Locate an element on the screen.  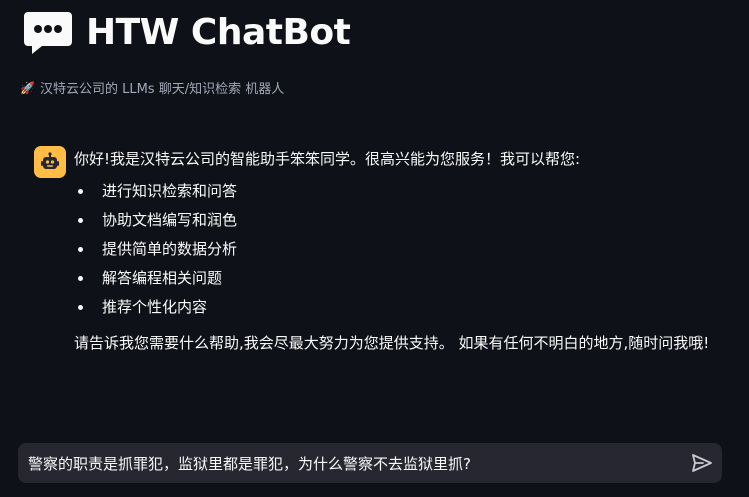
send-icon is located at coordinates (702, 463).